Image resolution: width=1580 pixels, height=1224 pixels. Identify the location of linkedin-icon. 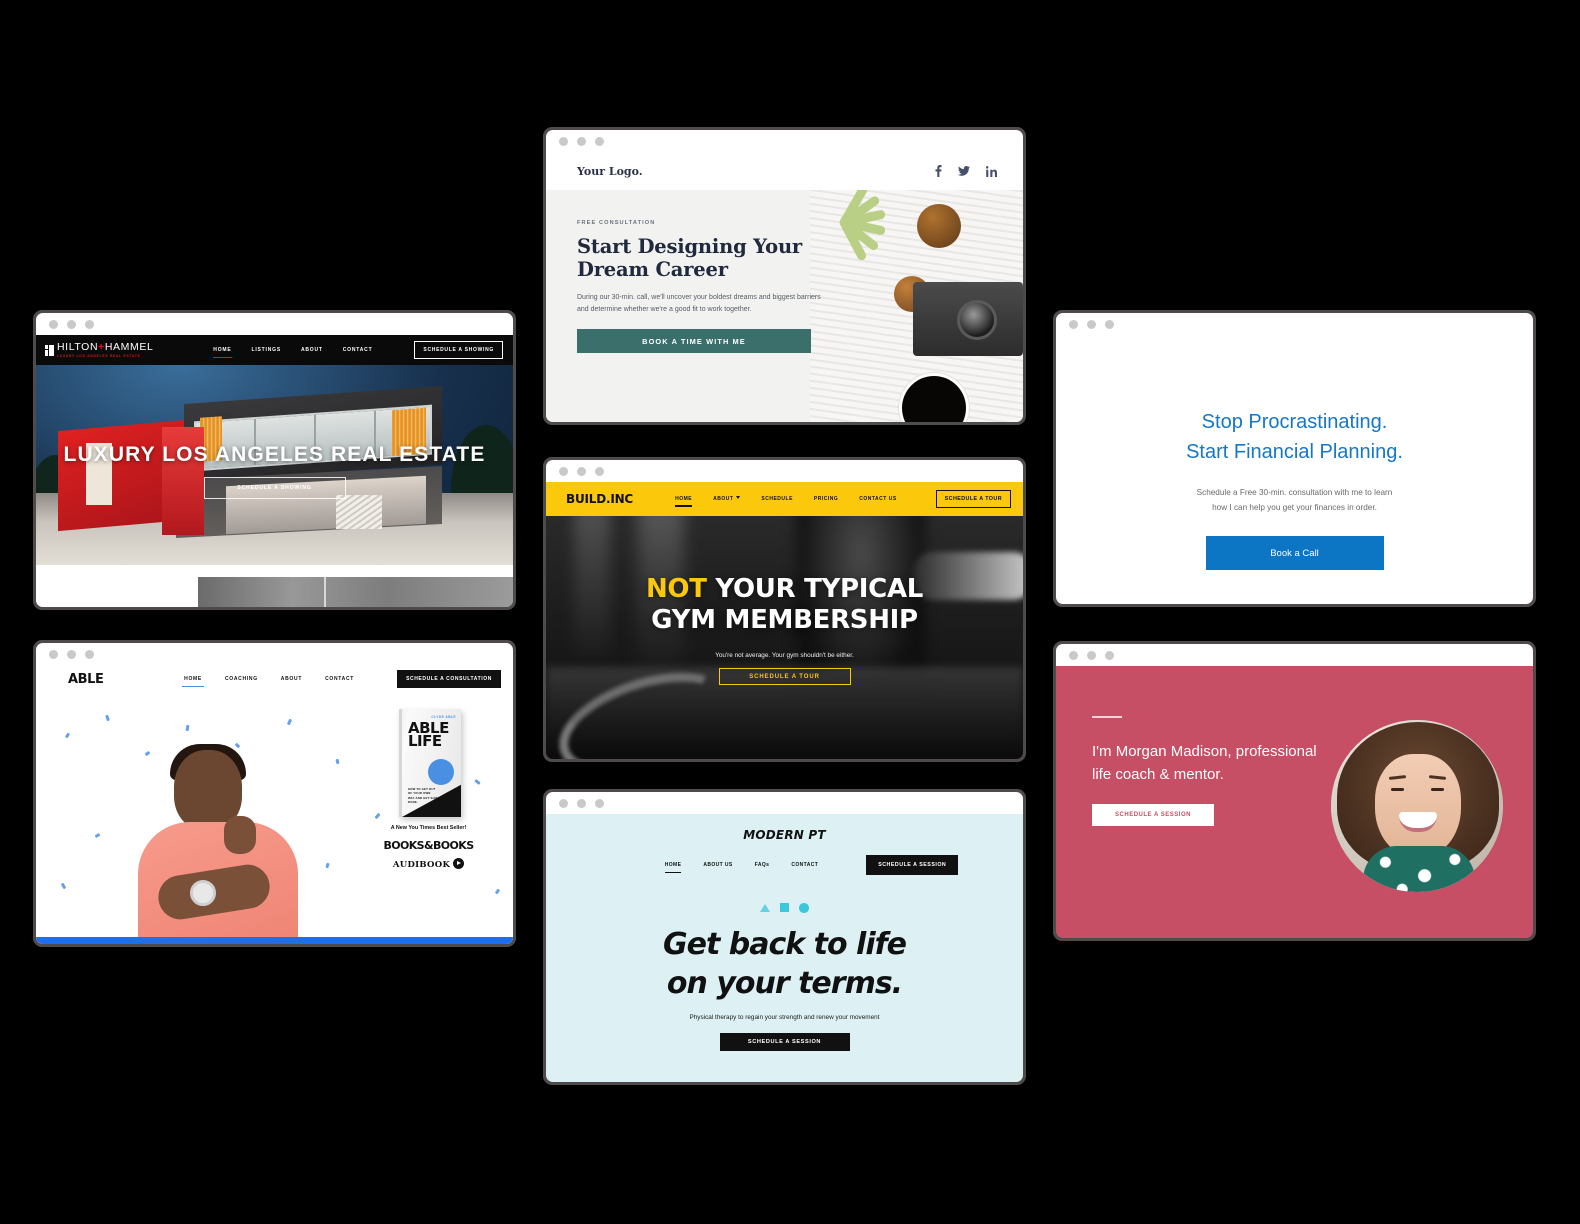
(991, 171).